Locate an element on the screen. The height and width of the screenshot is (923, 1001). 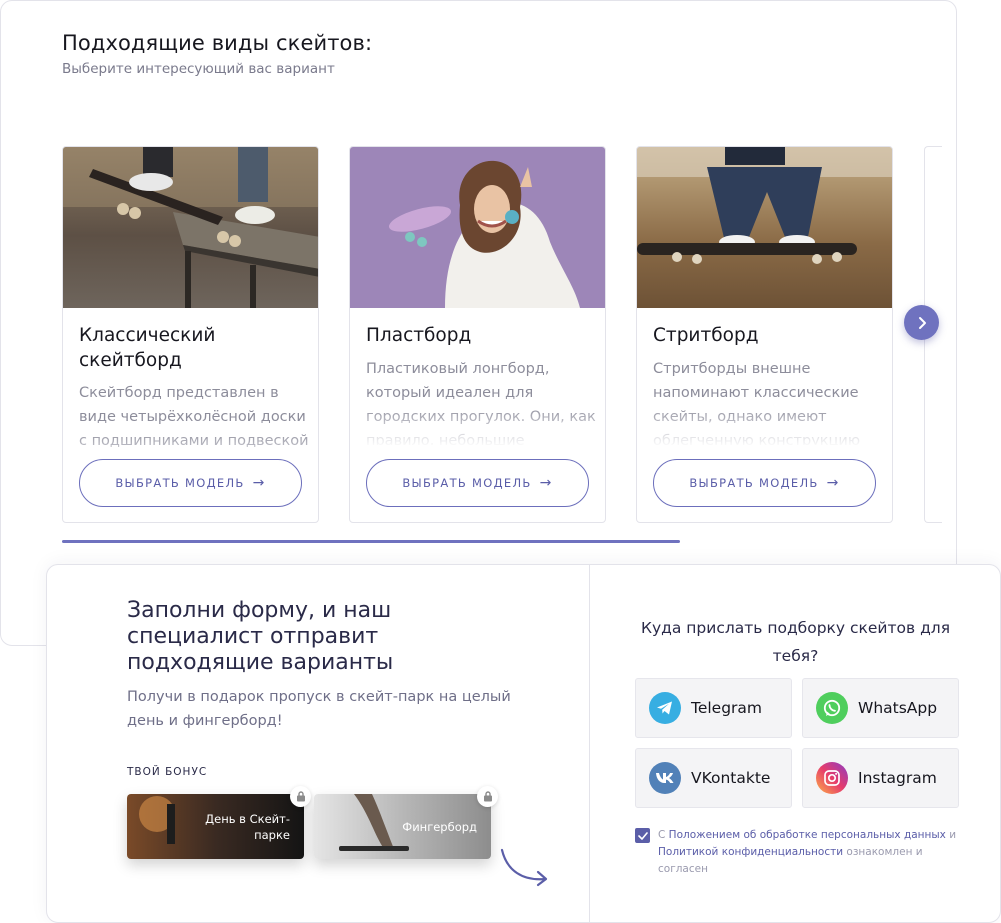
vk-icon is located at coordinates (665, 778).